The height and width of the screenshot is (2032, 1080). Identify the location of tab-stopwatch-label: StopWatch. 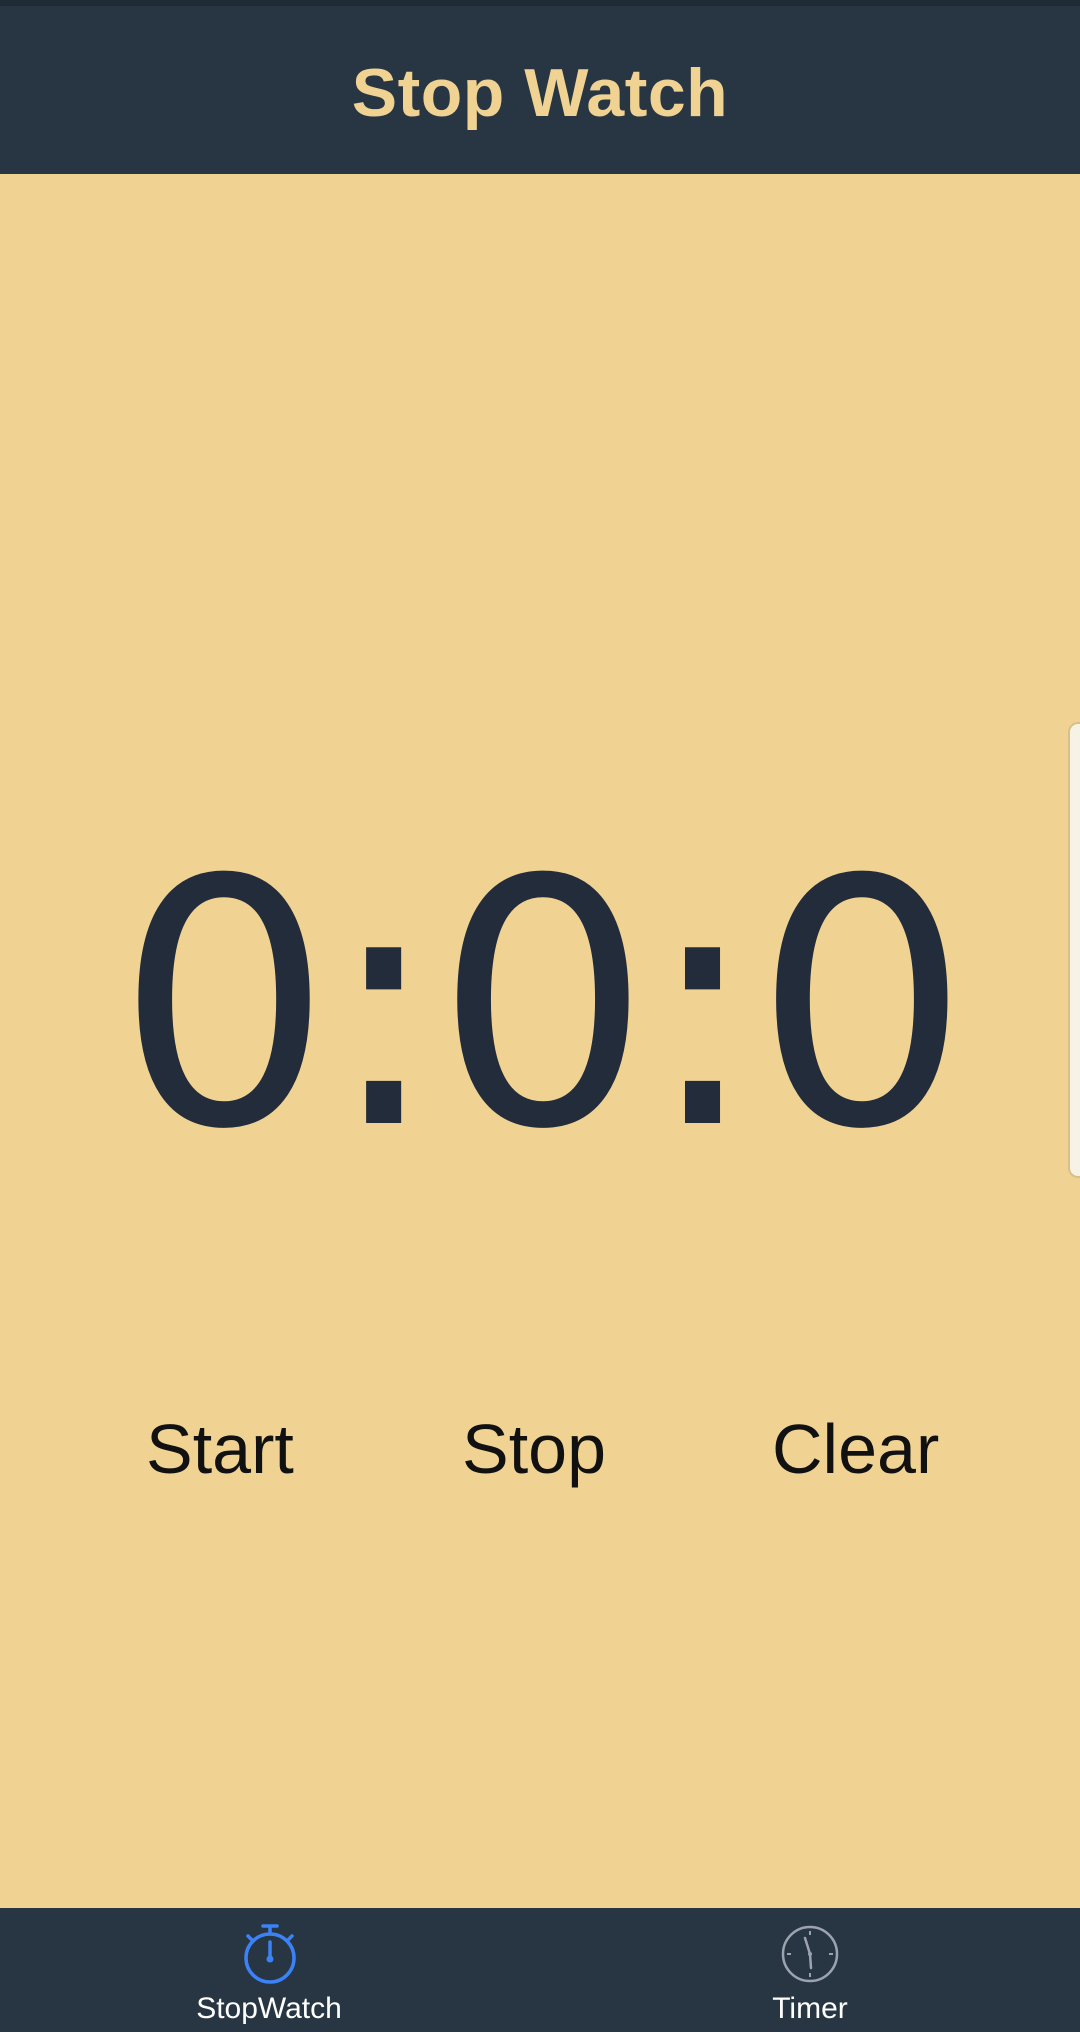
(269, 2008).